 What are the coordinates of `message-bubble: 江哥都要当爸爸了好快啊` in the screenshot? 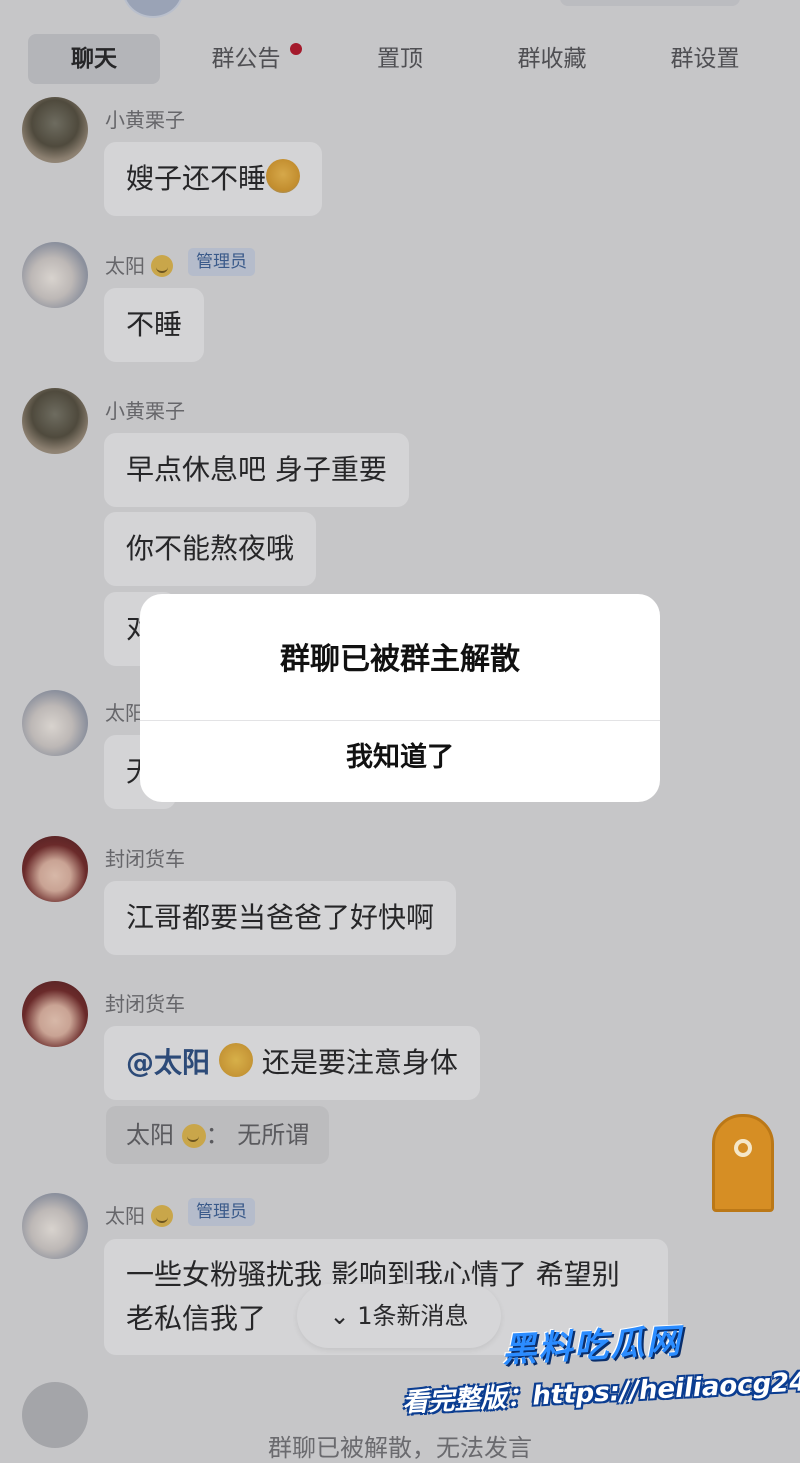 It's located at (280, 918).